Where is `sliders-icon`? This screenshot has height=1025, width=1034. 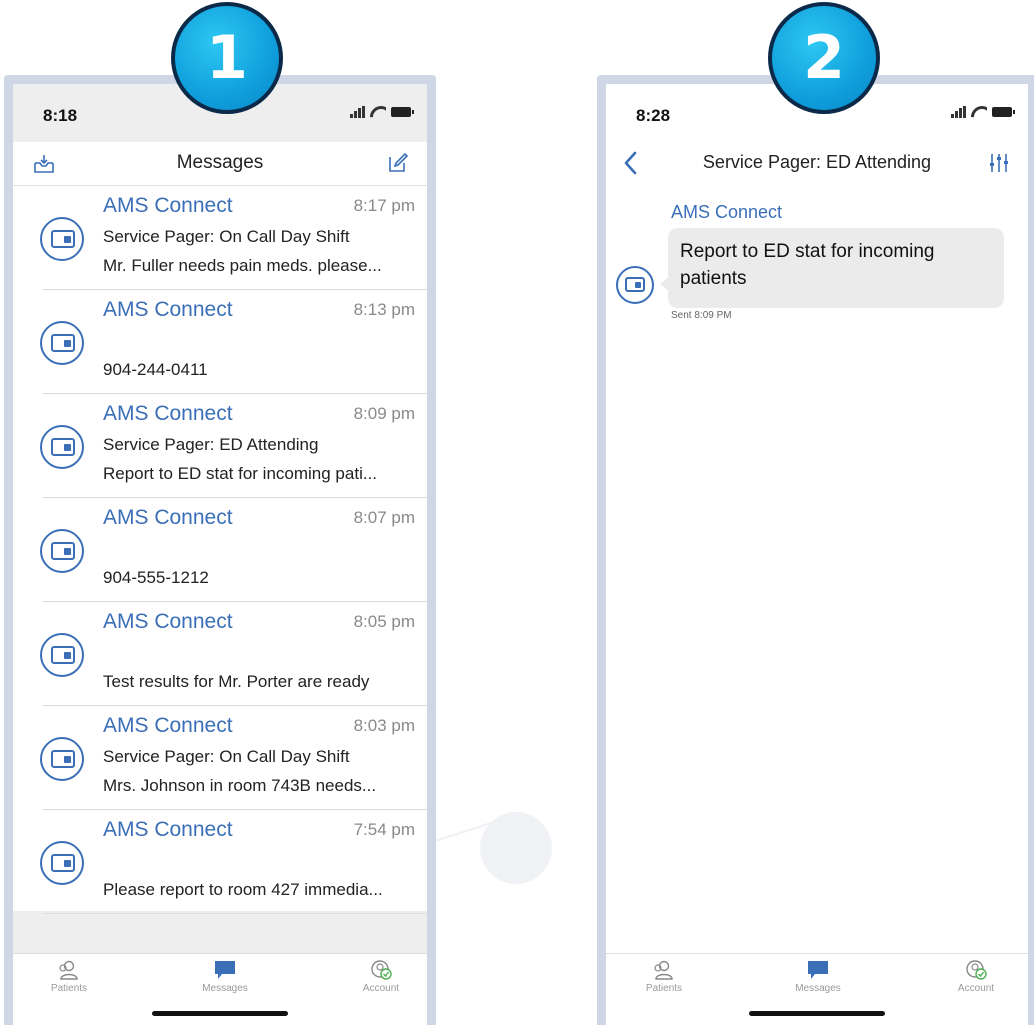
sliders-icon is located at coordinates (999, 163).